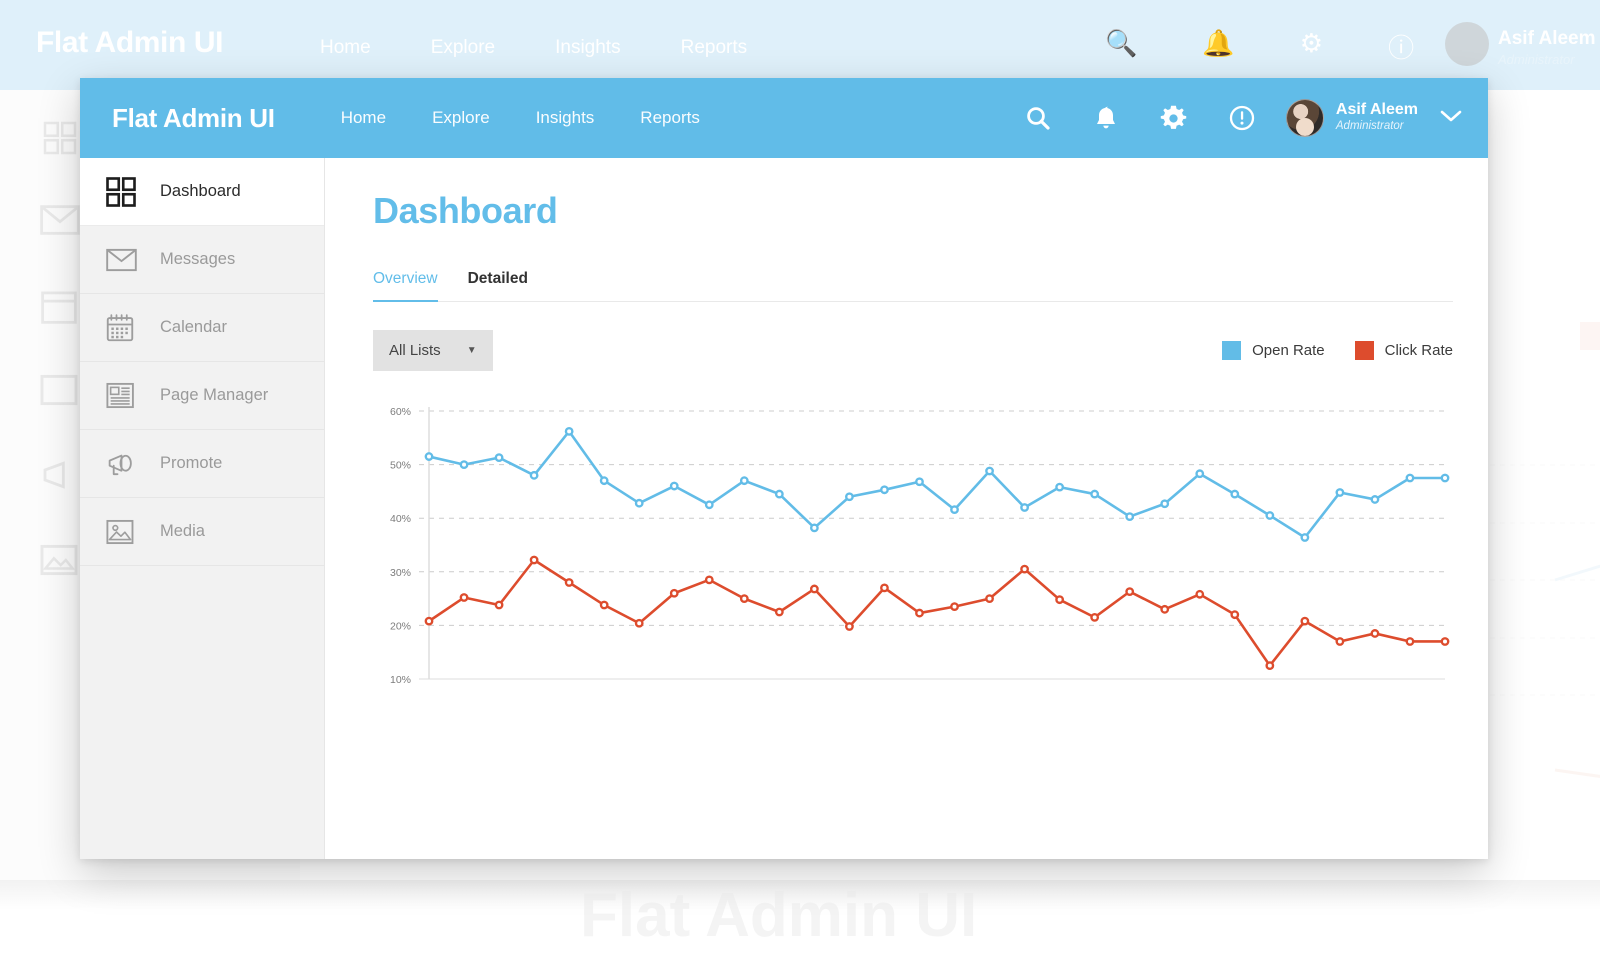  Describe the element at coordinates (670, 118) in the screenshot. I see `nav-item-reports: Reports` at that location.